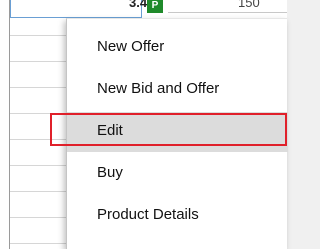 The width and height of the screenshot is (320, 249). I want to click on menu-item-buy: Buy, so click(177, 174).